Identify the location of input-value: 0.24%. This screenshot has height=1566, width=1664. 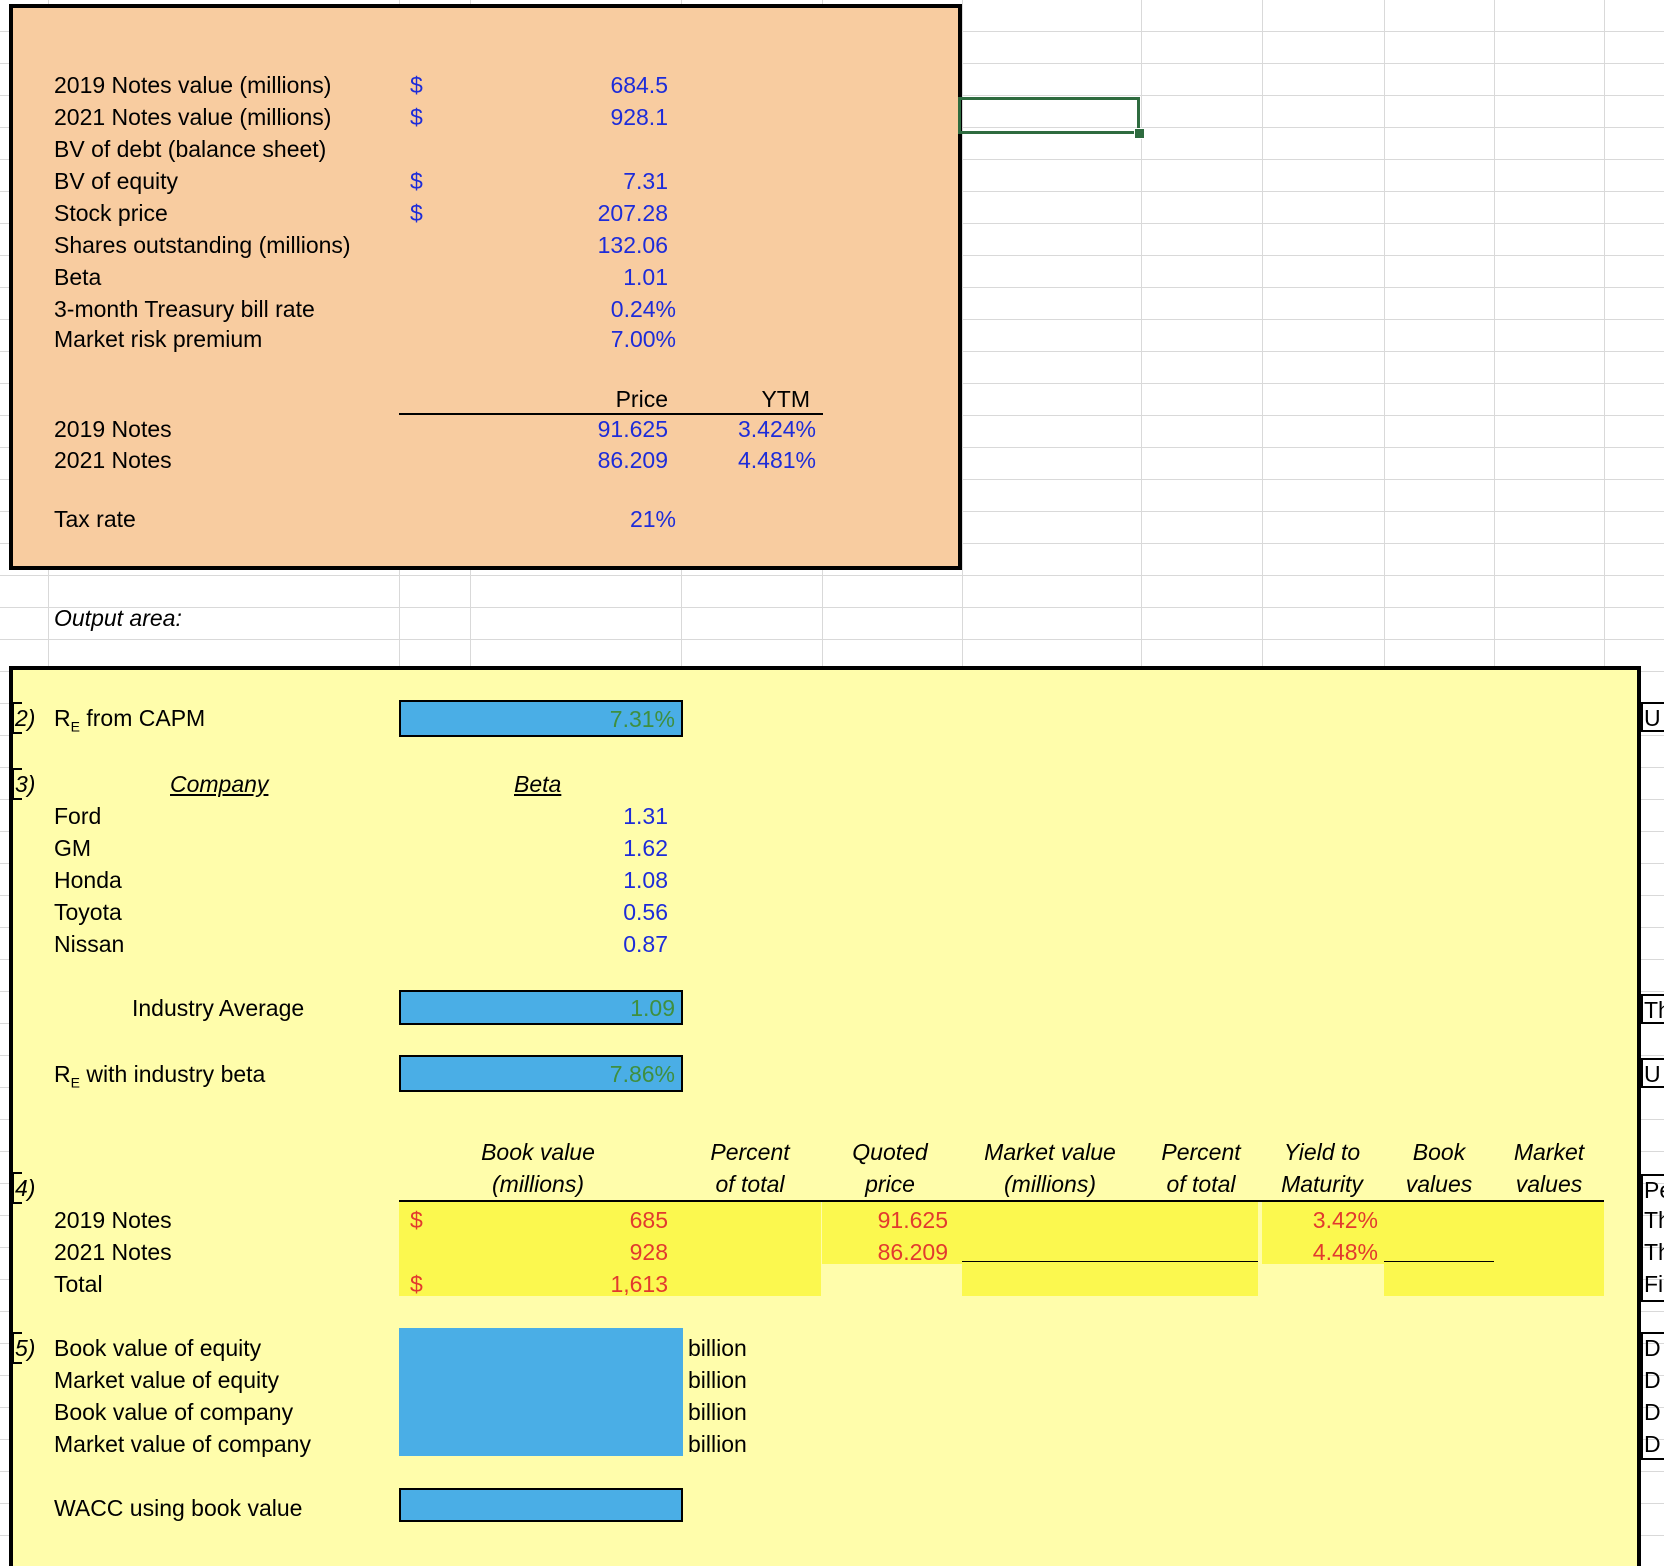
(618, 309).